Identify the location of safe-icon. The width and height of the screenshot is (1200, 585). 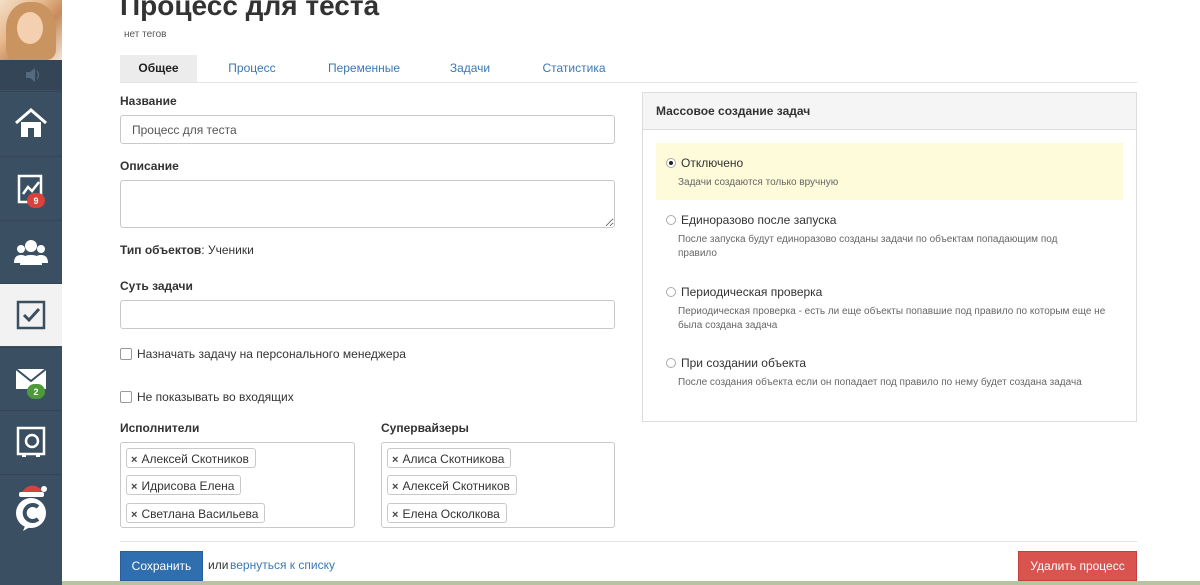
(31, 441).